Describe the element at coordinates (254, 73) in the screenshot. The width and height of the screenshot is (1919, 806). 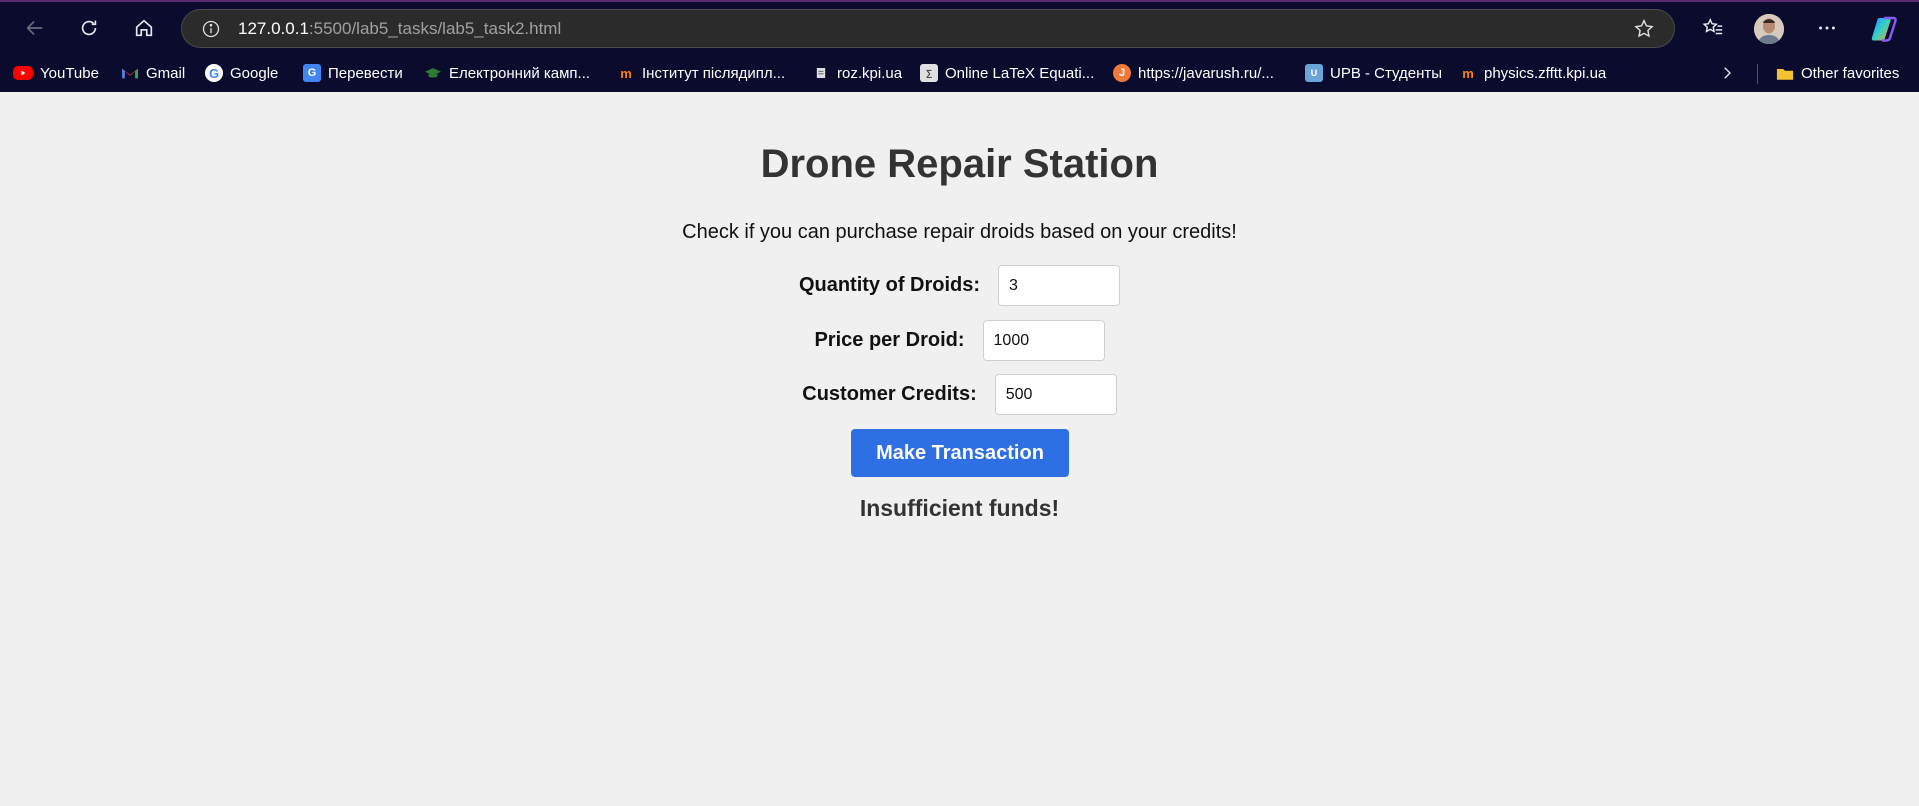
I see `bookmark-label: Google` at that location.